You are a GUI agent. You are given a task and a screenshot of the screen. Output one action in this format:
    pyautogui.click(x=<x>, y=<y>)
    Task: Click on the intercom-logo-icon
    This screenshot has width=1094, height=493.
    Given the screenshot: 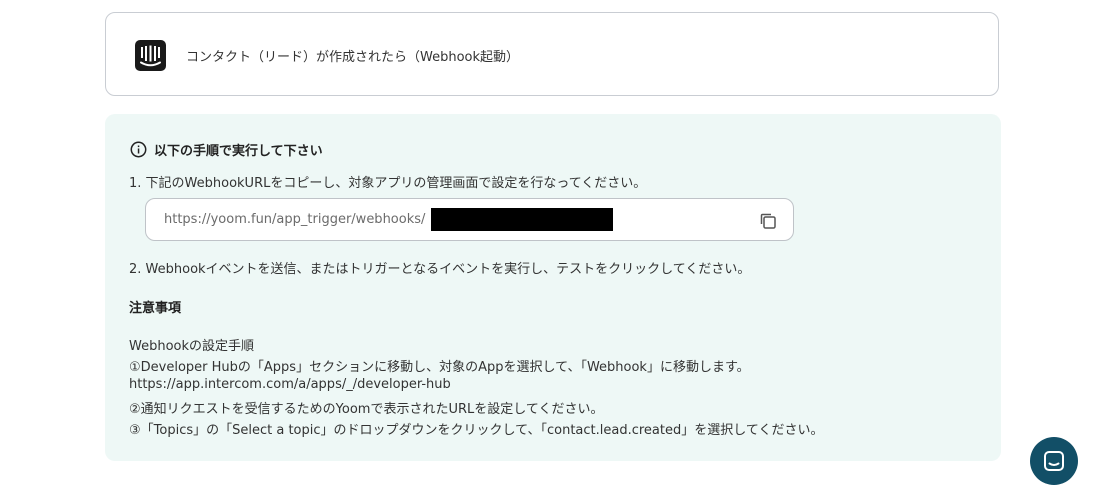 What is the action you would take?
    pyautogui.click(x=150, y=55)
    